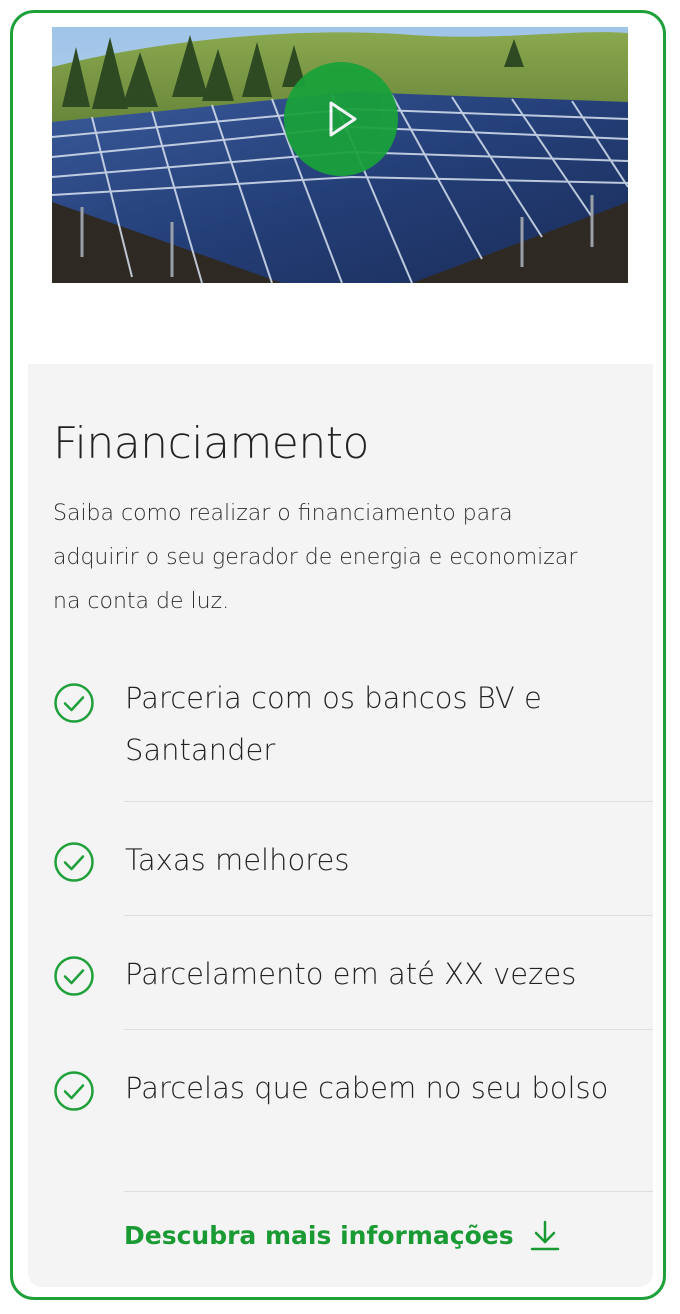  I want to click on discover-more-label: Descubra mais informações, so click(319, 1235).